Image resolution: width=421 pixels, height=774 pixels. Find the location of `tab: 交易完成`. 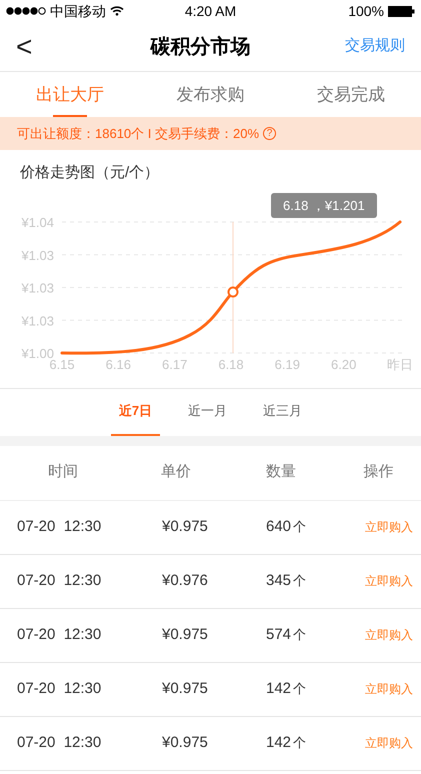

tab: 交易完成 is located at coordinates (350, 94).